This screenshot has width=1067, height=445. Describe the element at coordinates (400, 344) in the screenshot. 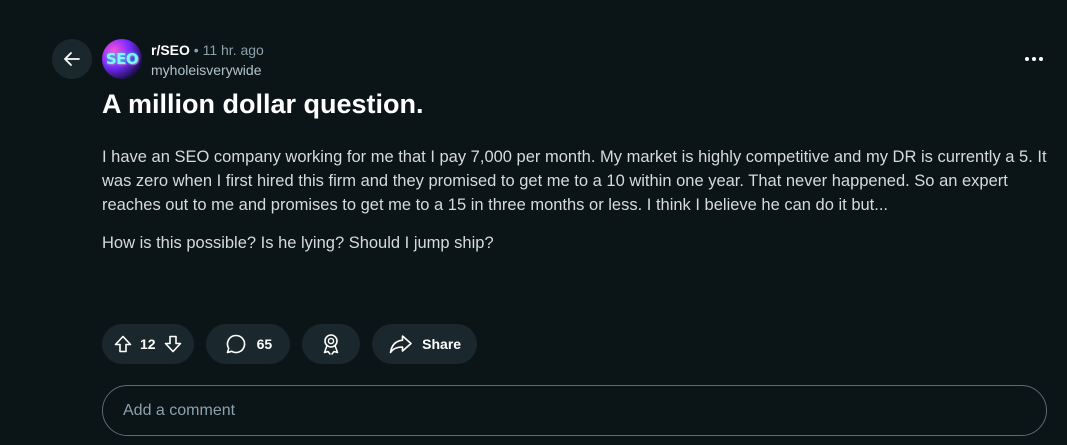

I see `share-arrow-icon` at that location.